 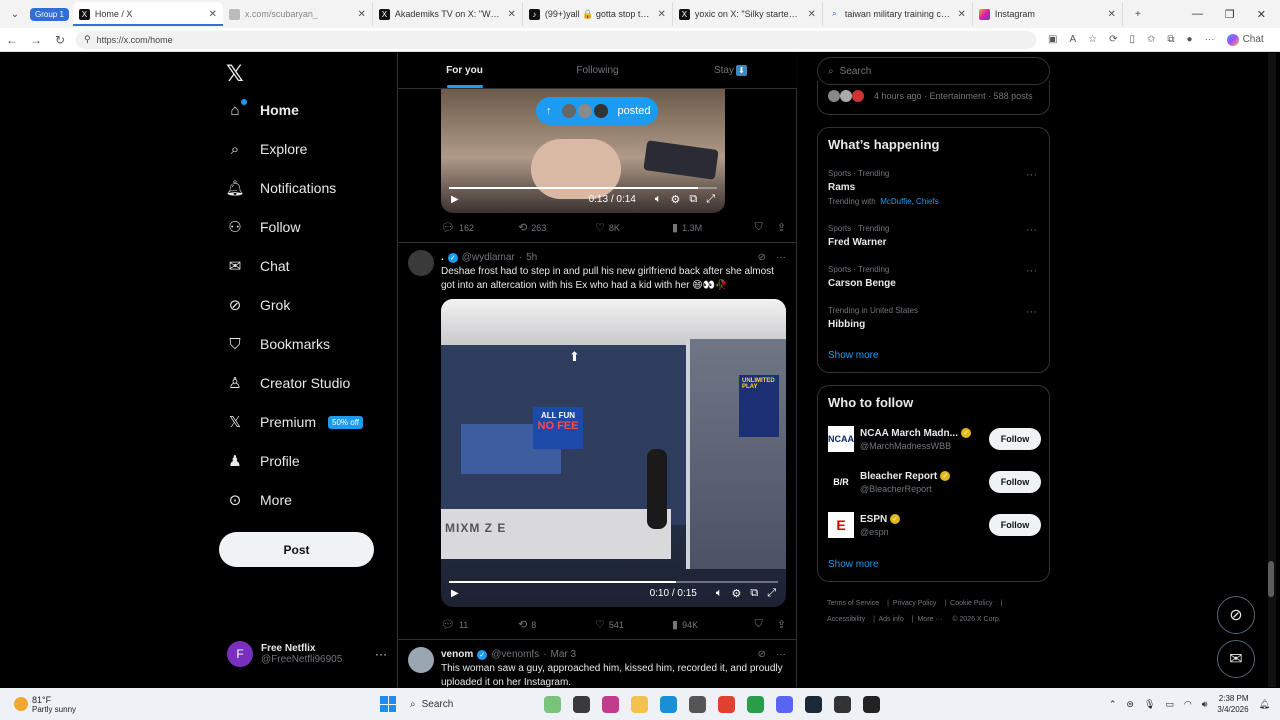 I want to click on wifi-icon: ◠, so click(x=1188, y=704).